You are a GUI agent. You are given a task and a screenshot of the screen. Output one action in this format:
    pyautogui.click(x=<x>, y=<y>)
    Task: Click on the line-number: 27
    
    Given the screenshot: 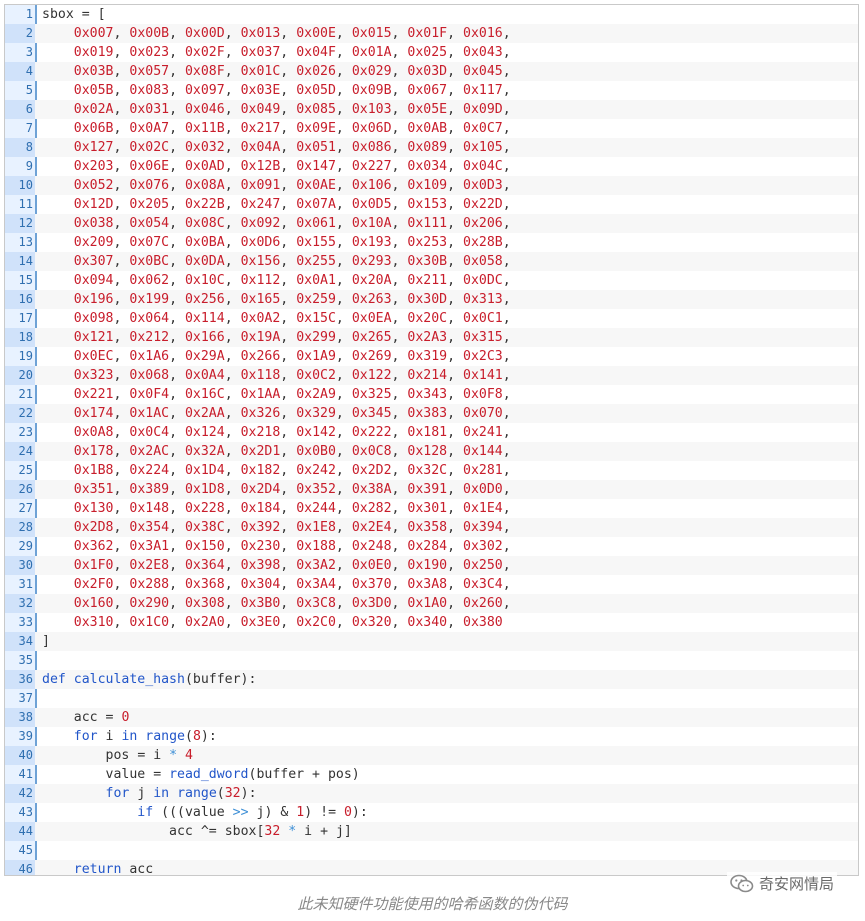 What is the action you would take?
    pyautogui.click(x=25, y=508)
    